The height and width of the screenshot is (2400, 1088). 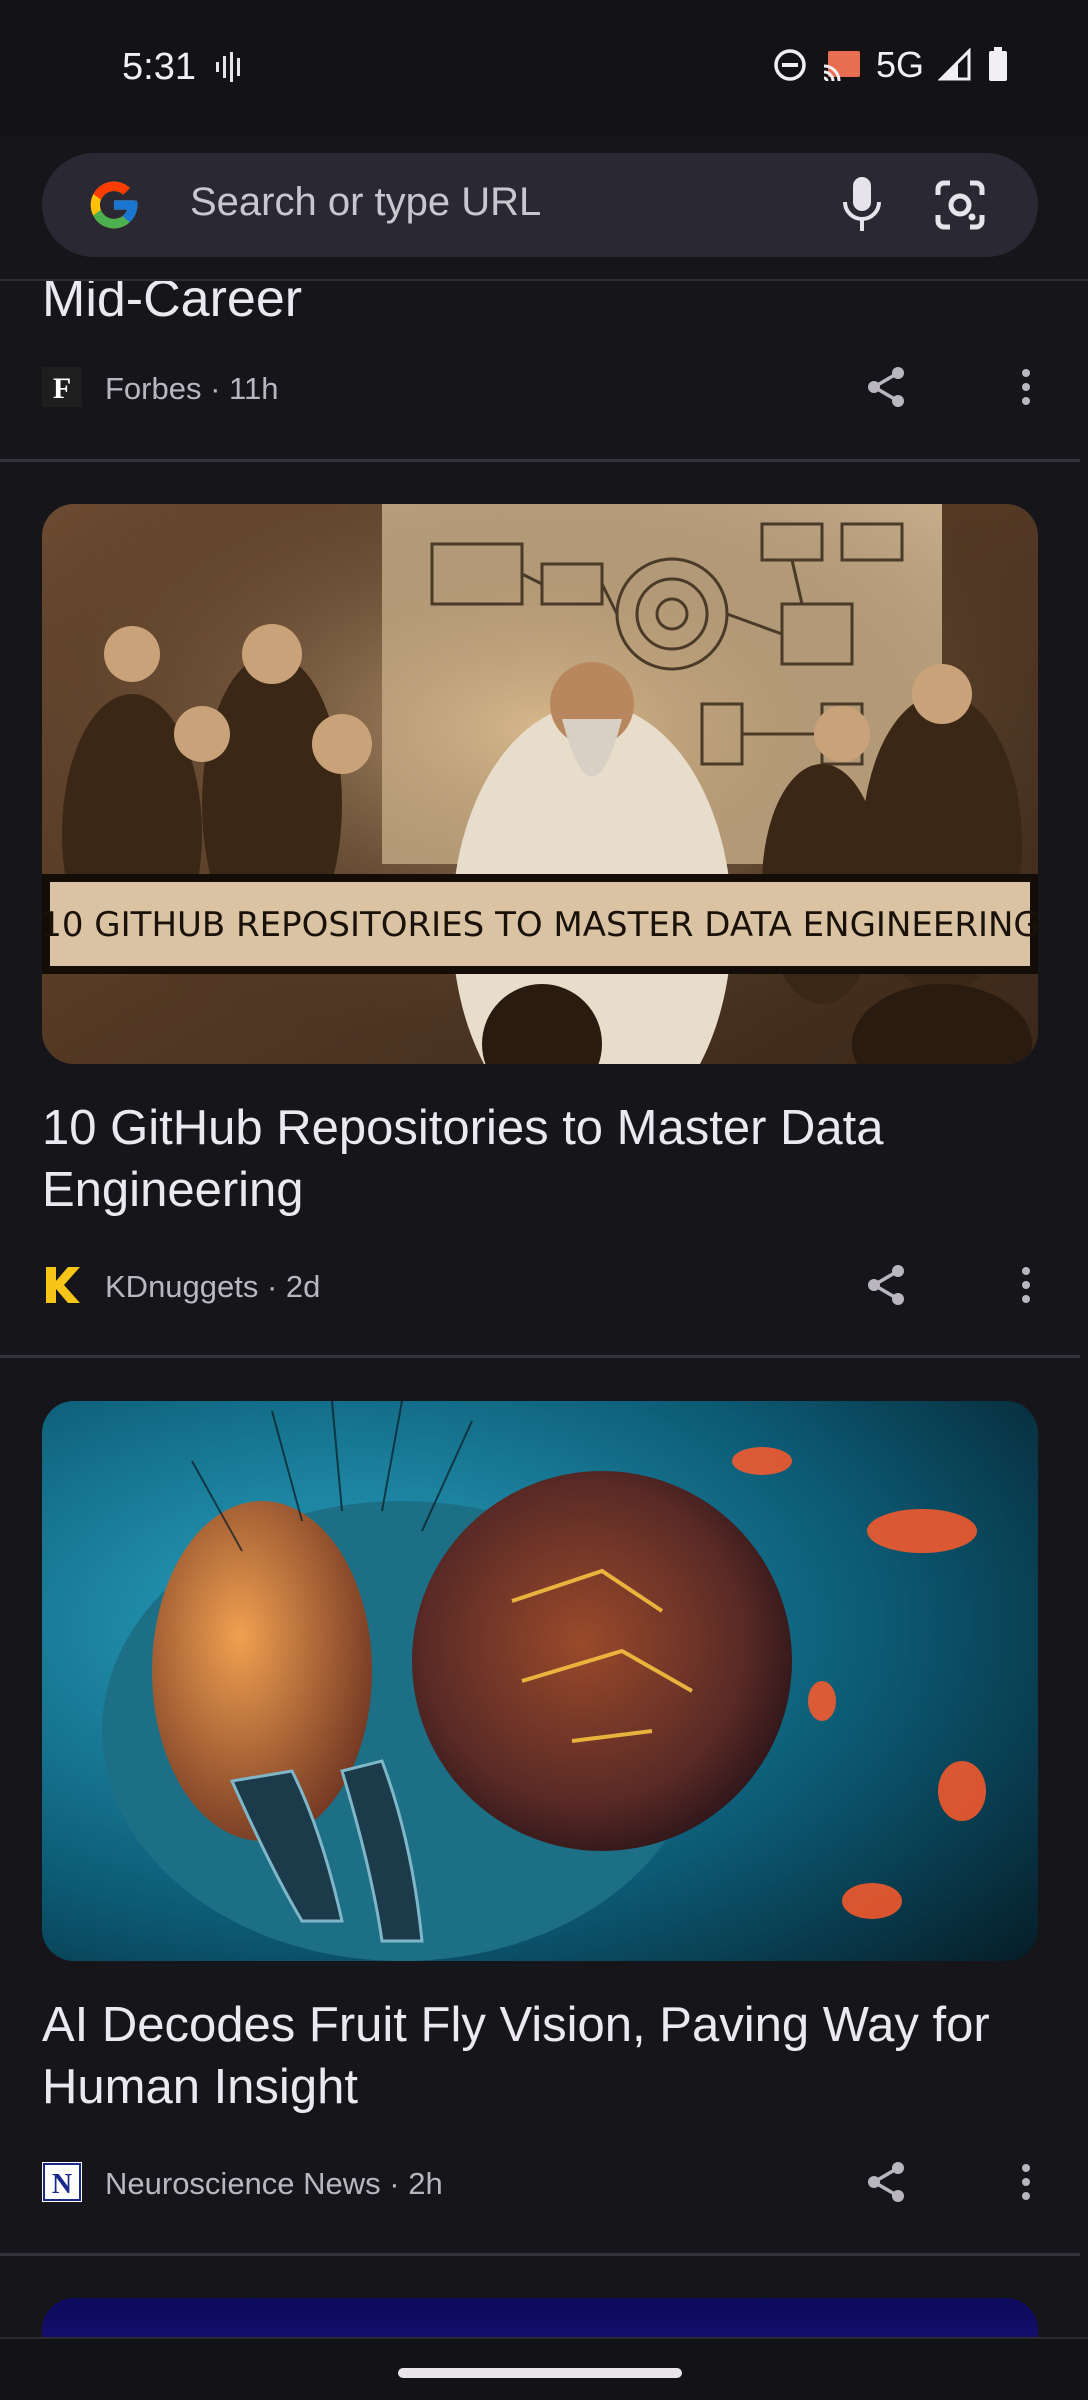 I want to click on source-label: Neuroscience News · 2h, so click(x=274, y=2183).